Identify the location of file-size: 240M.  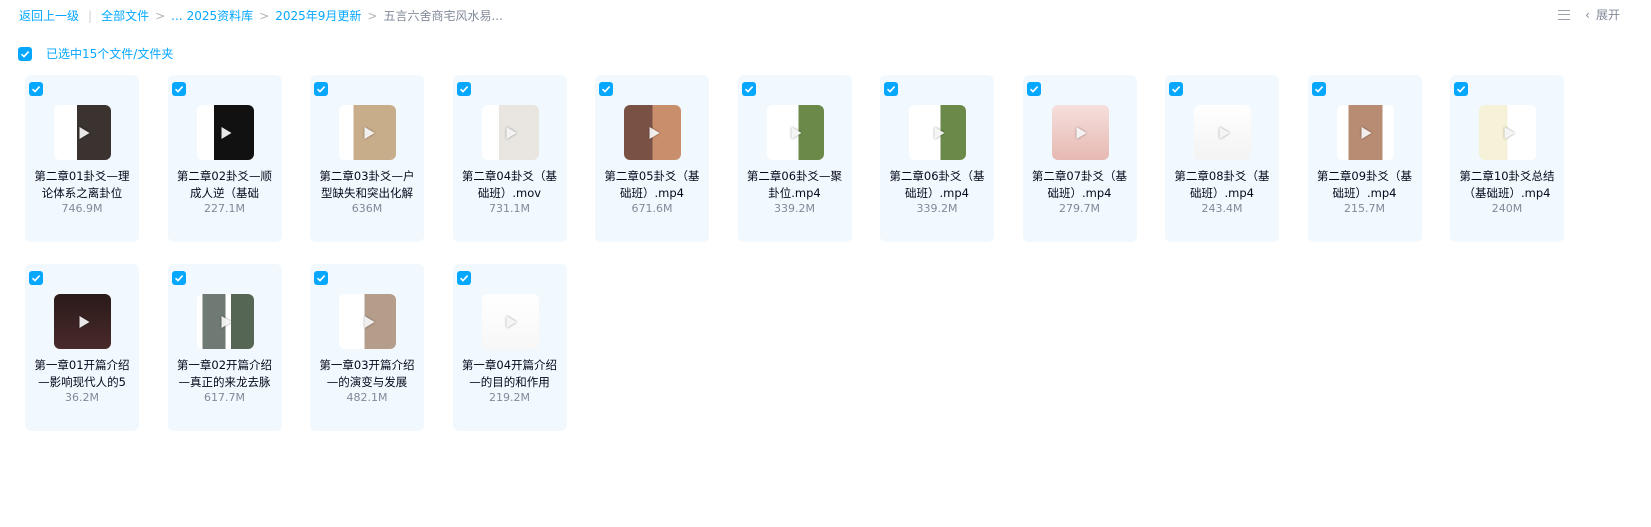
(1507, 208).